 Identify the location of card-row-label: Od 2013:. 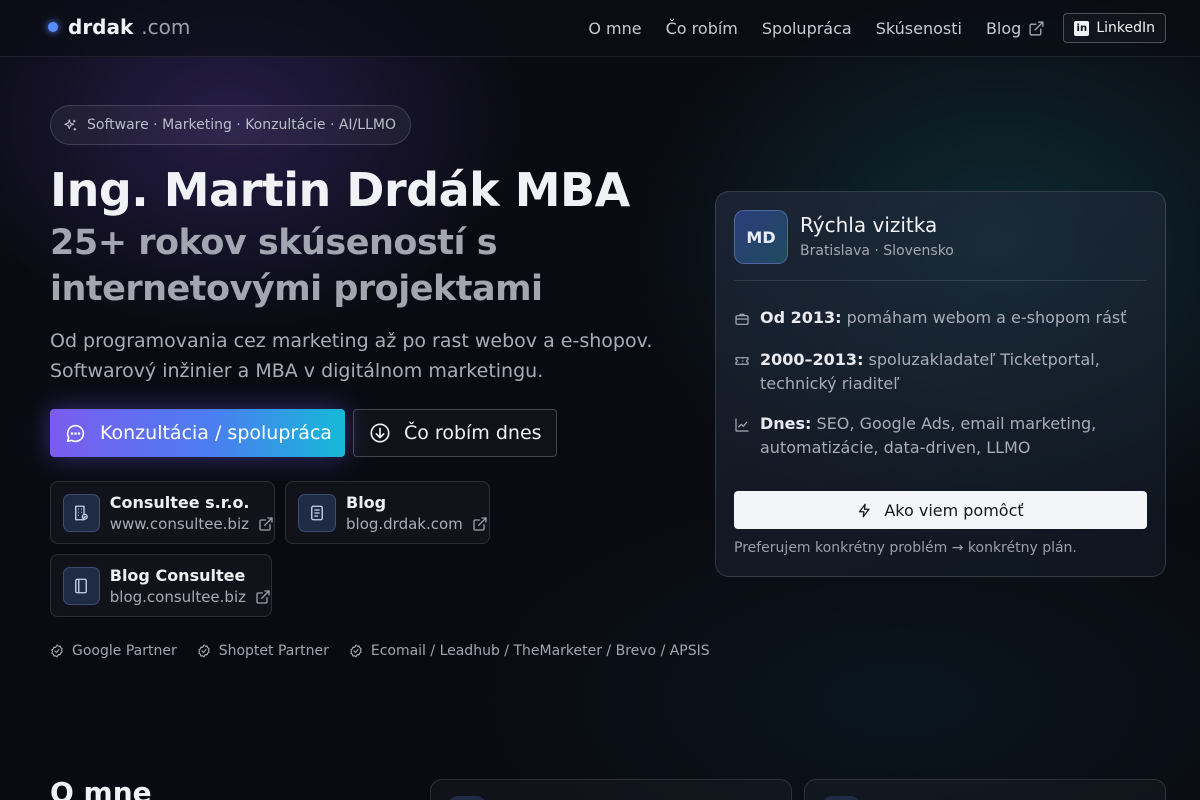
(801, 317).